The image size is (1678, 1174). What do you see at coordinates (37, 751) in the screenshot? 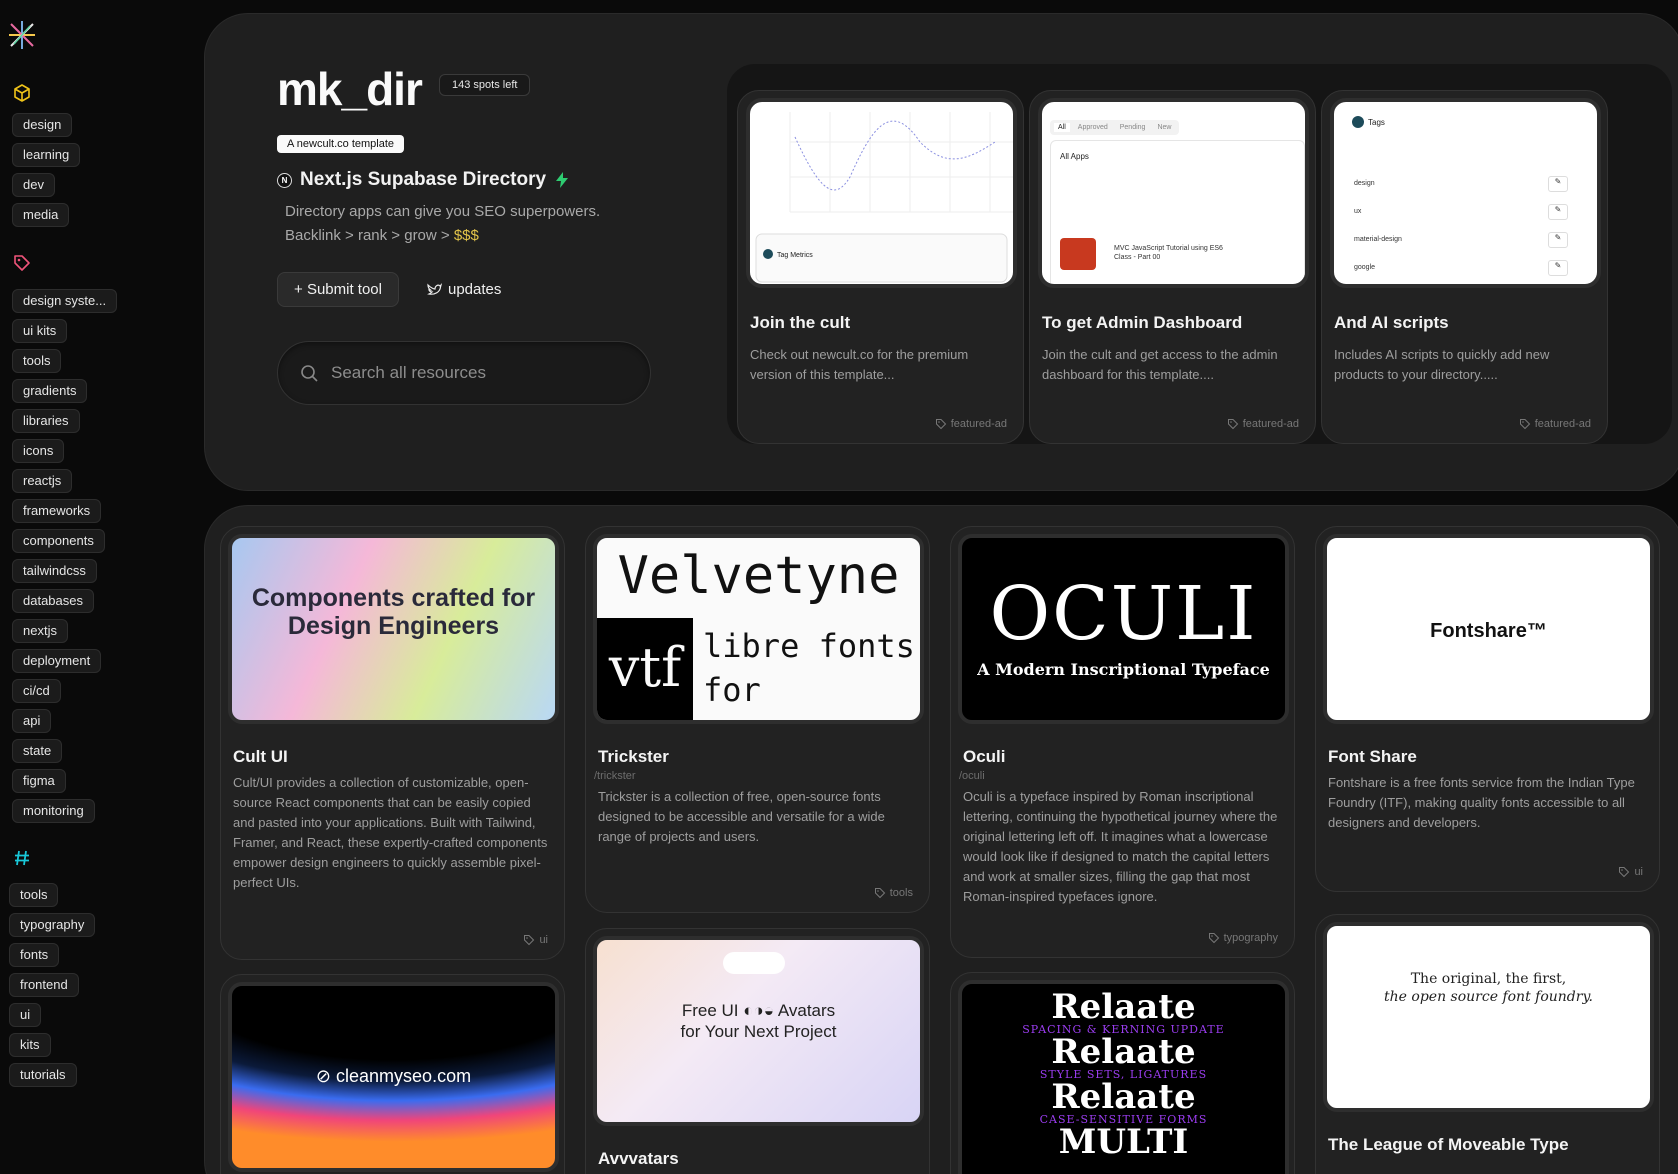
I see `sidebar-chip: state` at bounding box center [37, 751].